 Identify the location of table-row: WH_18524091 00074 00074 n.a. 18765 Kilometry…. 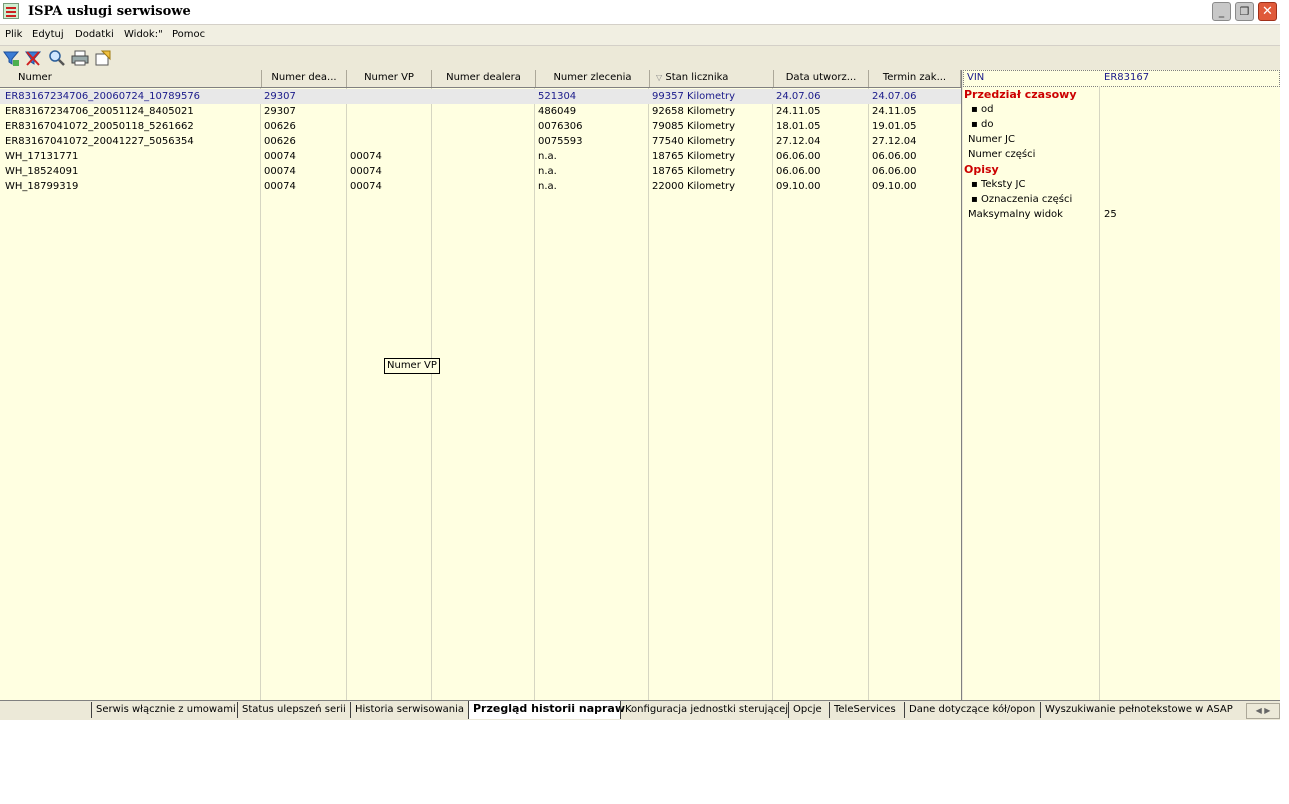
(480, 171).